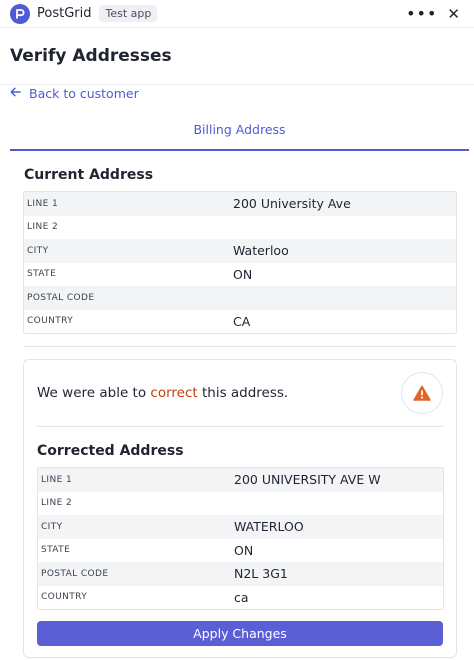 This screenshot has height=660, width=474. Describe the element at coordinates (128, 13) in the screenshot. I see `environment-badge: Test app` at that location.